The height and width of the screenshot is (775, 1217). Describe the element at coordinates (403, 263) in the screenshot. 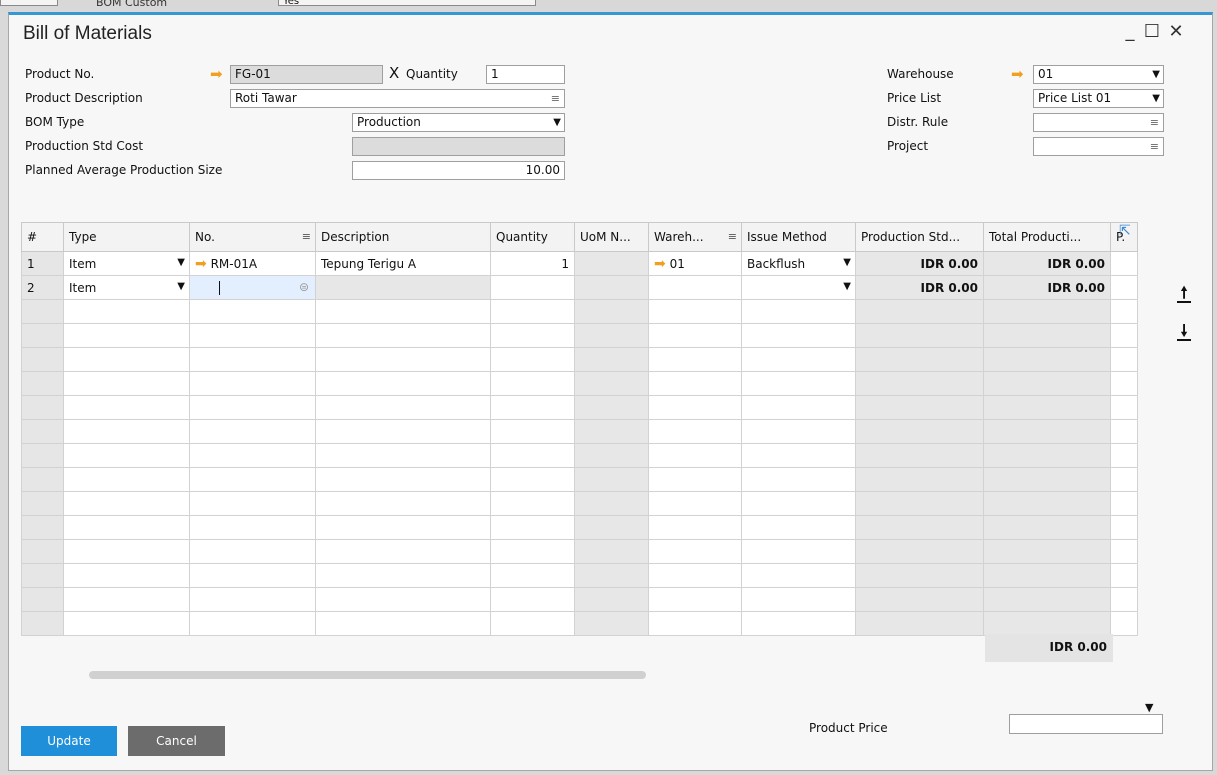

I see `description-cell: Tepung Terigu A` at that location.